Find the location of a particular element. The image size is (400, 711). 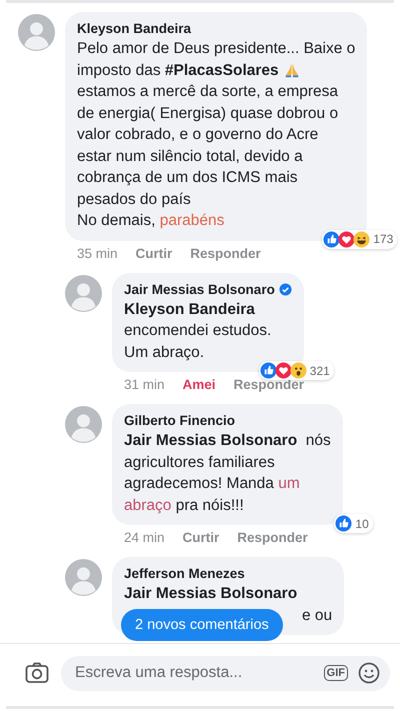

mention-link: Kleyson Bandeira is located at coordinates (189, 309).